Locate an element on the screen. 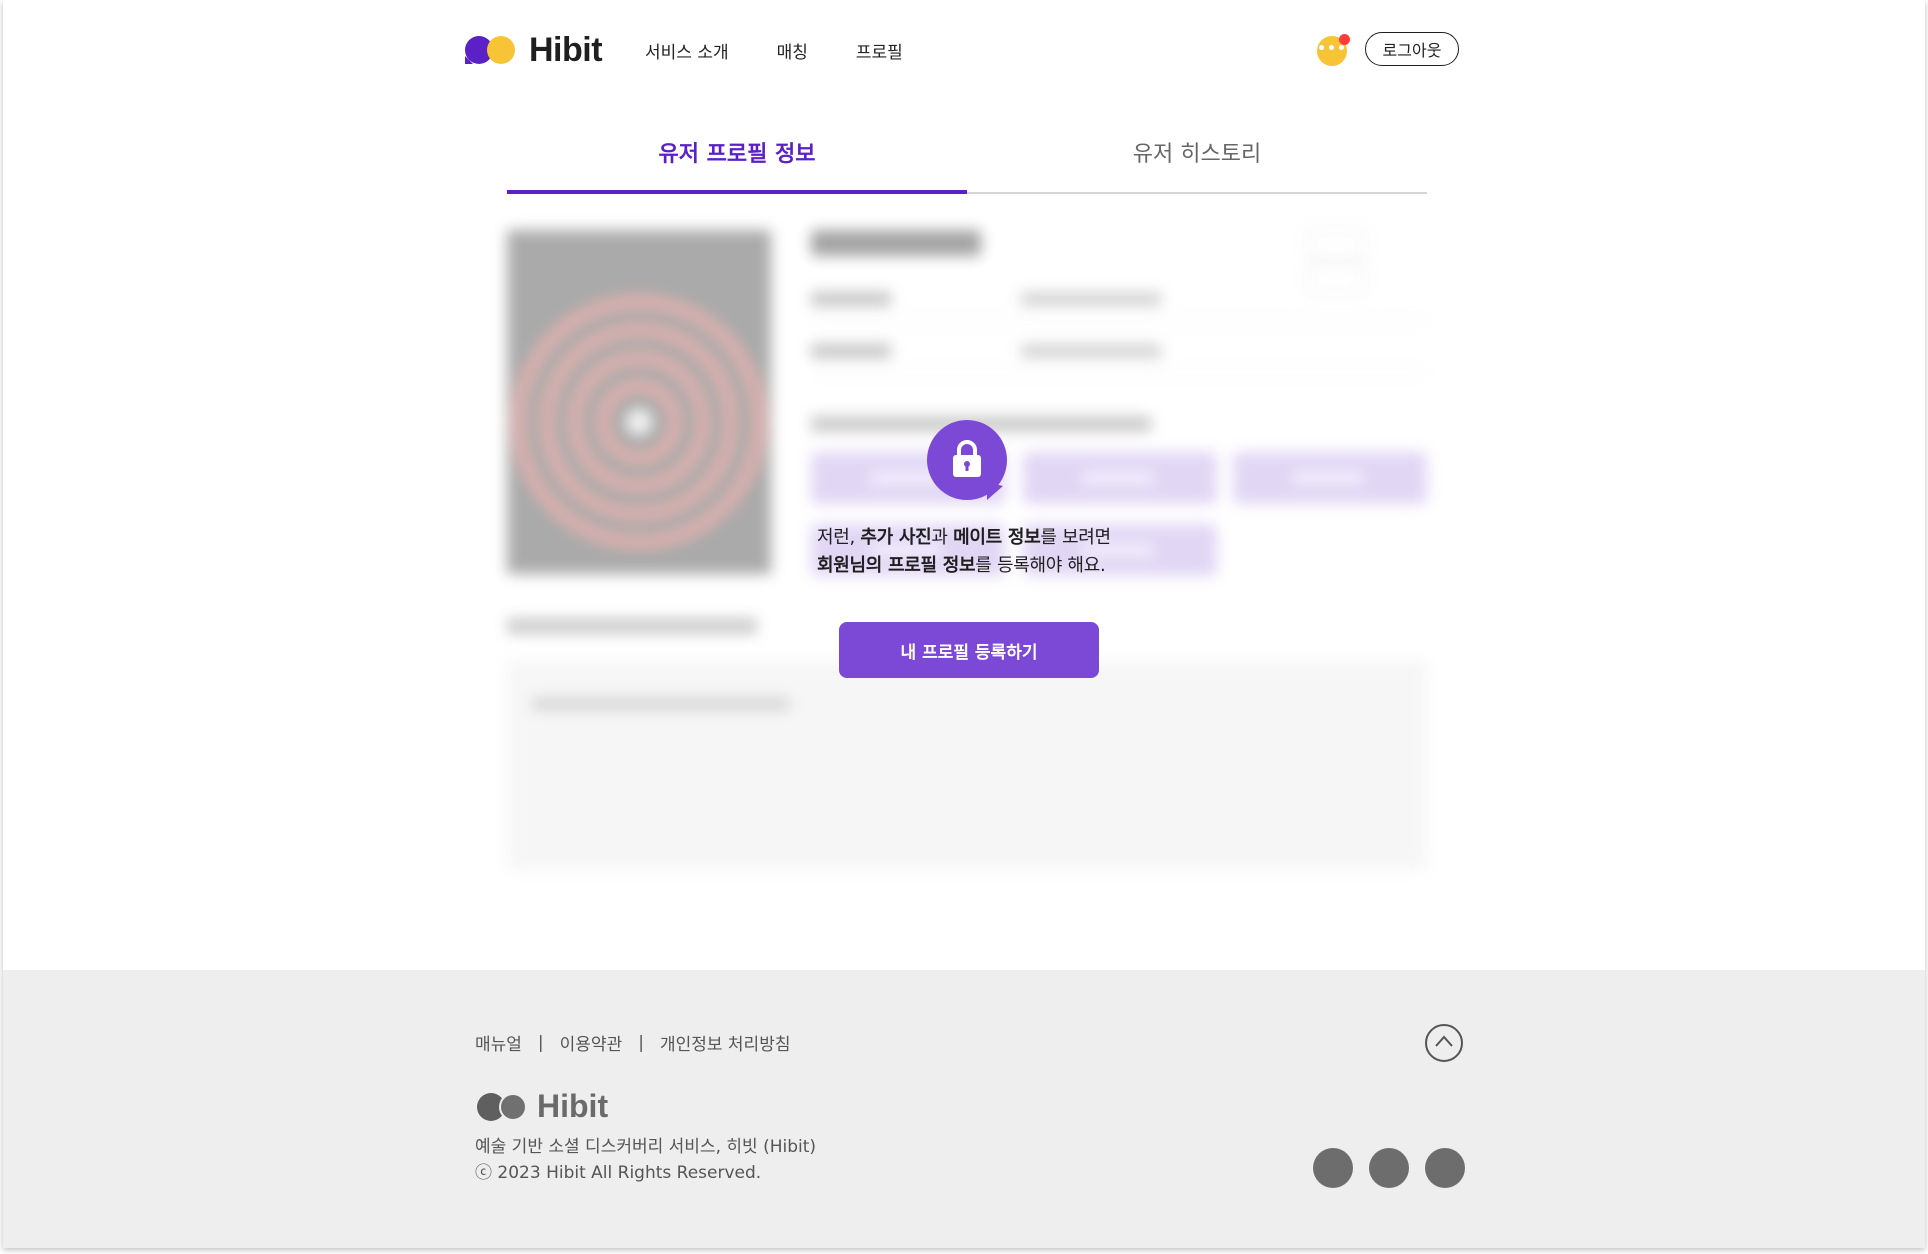 The image size is (1928, 1254). logo: Hibit is located at coordinates (533, 50).